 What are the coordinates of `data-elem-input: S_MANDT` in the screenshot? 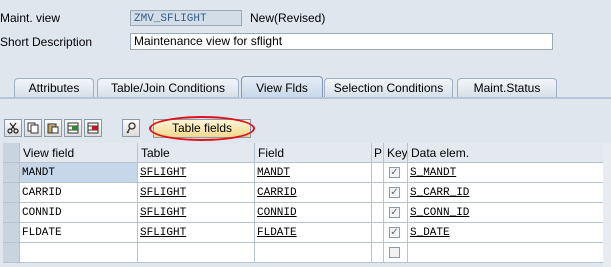 It's located at (507, 173).